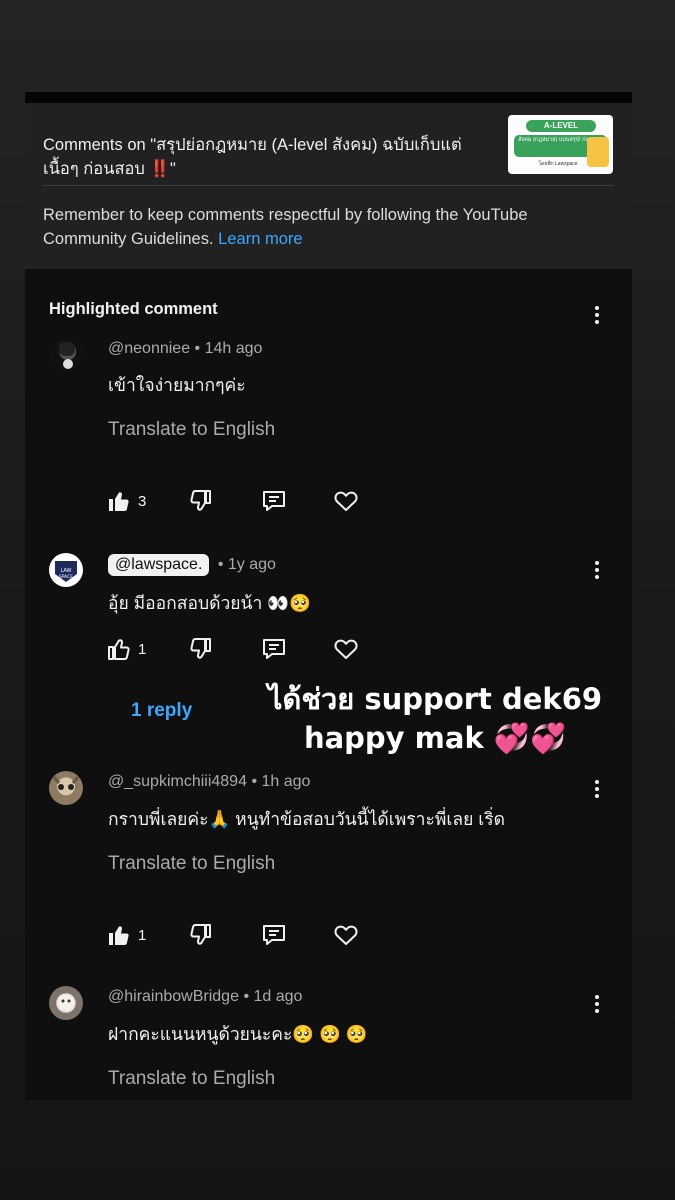 This screenshot has width=675, height=1200. I want to click on comment-text: ฝากคะแนนหนูด้วยนะคะ🥺 🥺 🥺, so click(238, 1034).